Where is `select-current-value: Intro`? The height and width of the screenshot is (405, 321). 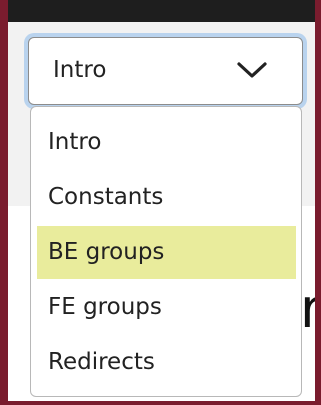
select-current-value: Intro is located at coordinates (80, 70).